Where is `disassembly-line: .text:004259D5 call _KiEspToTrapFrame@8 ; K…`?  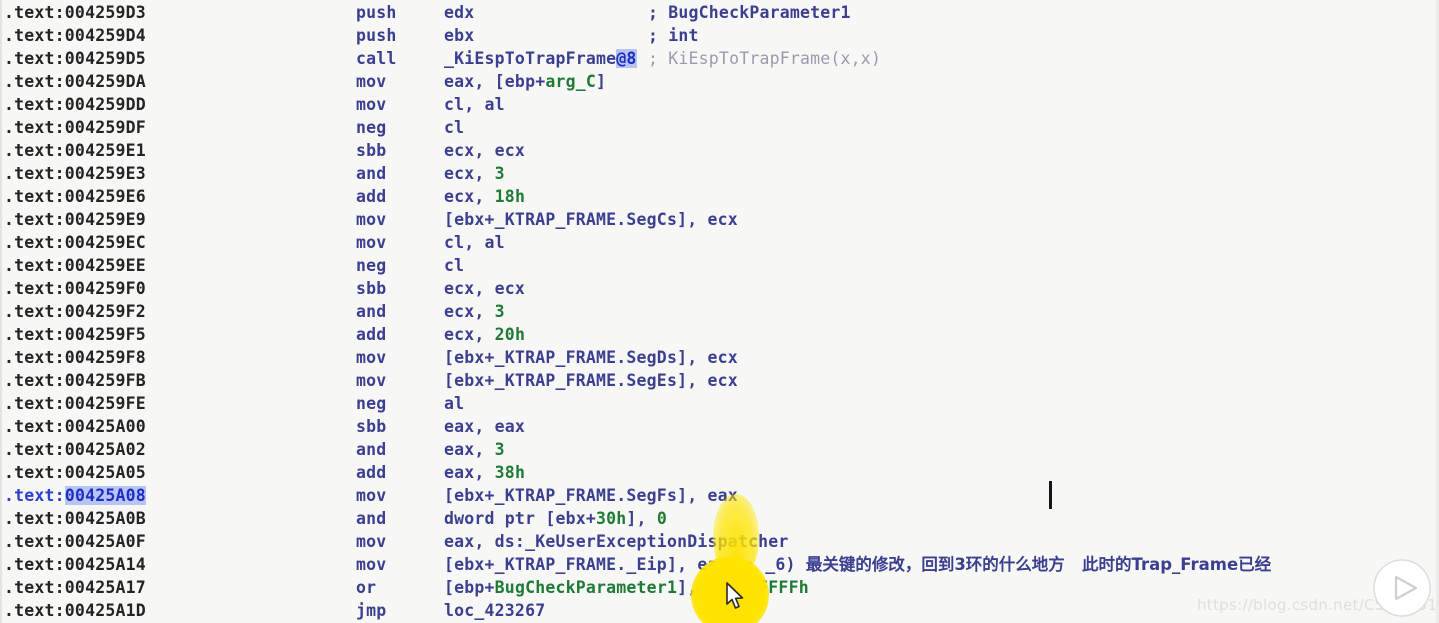 disassembly-line: .text:004259D5 call _KiEspToTrapFrame@8 ; K… is located at coordinates (719, 58).